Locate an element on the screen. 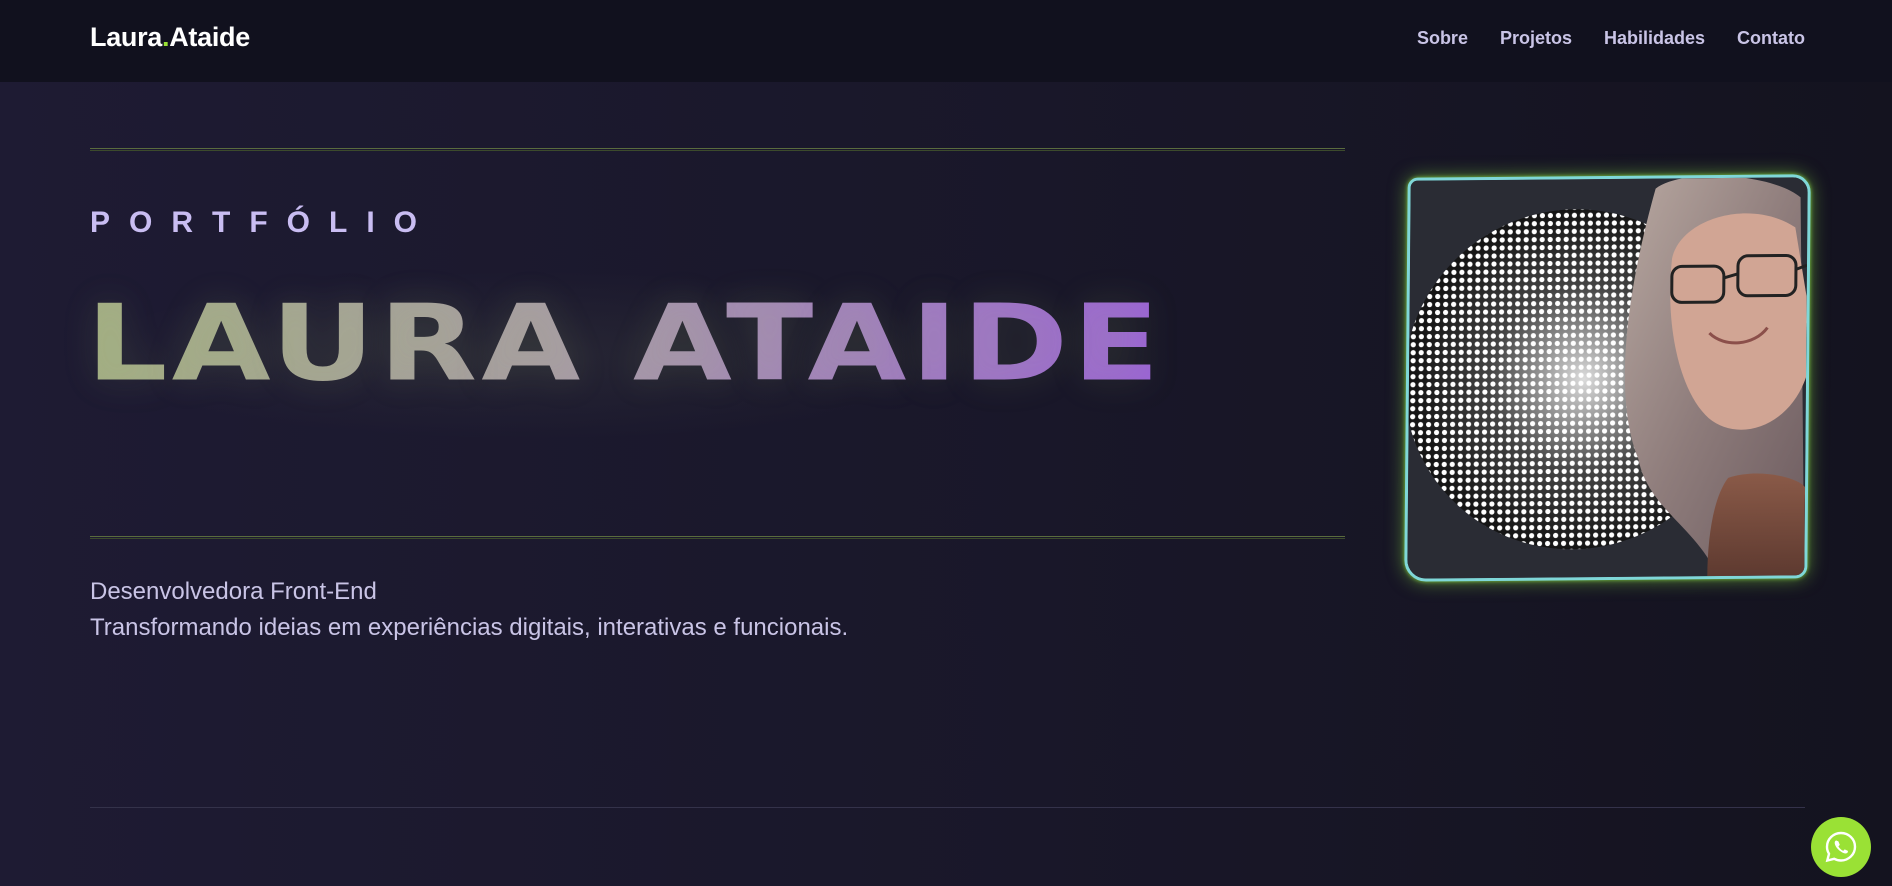  site-logo: Laura.Ataide is located at coordinates (170, 37).